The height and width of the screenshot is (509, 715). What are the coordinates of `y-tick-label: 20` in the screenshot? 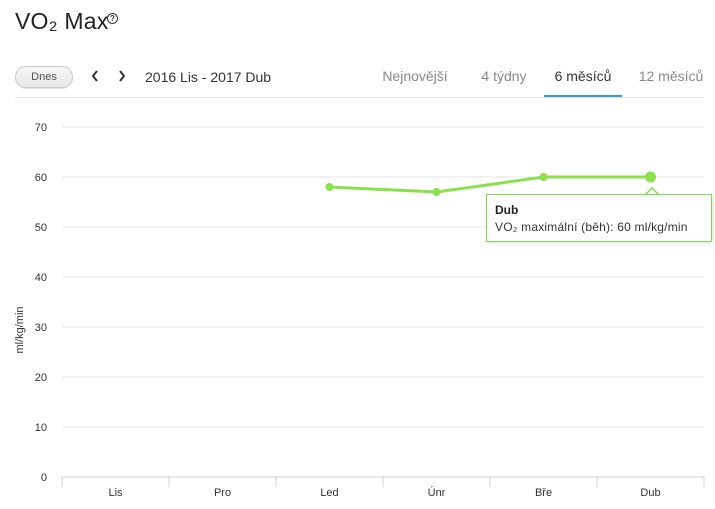 It's located at (41, 378).